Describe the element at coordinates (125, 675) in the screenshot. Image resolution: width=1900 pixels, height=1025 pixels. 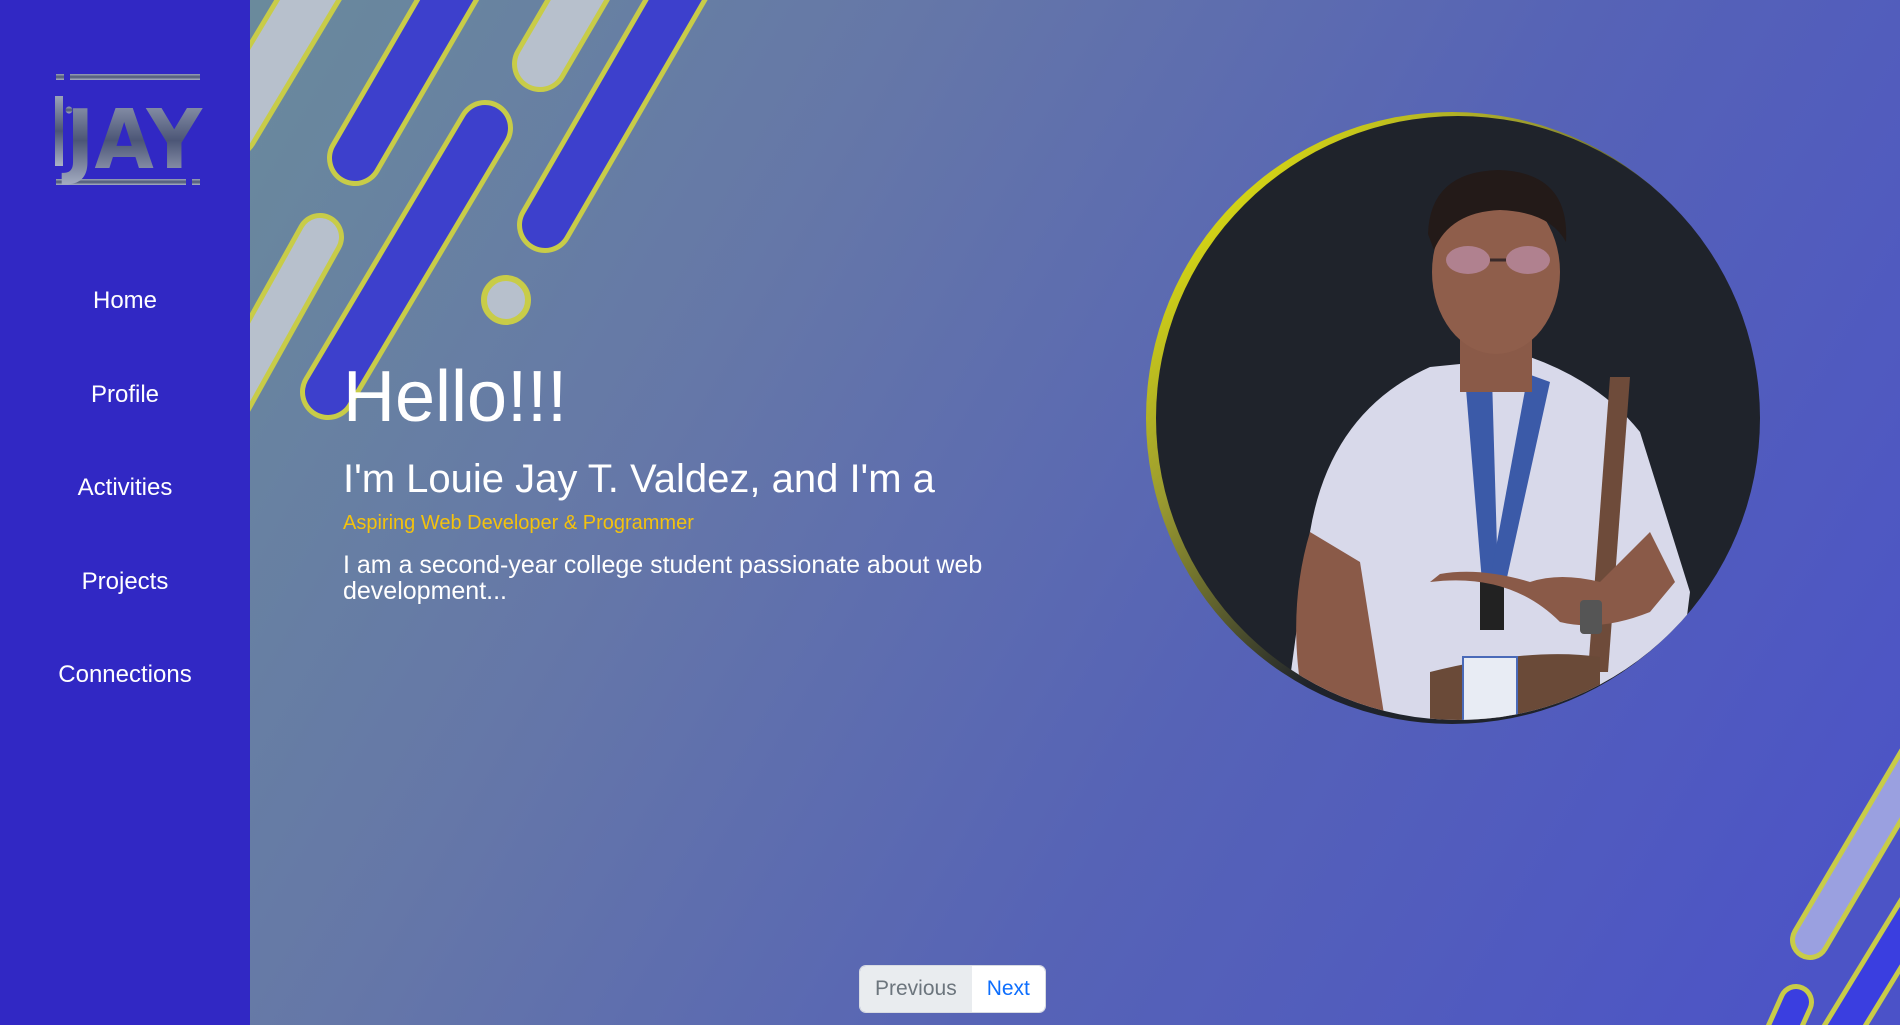
I see `sidebar-item-connections: Connections` at that location.